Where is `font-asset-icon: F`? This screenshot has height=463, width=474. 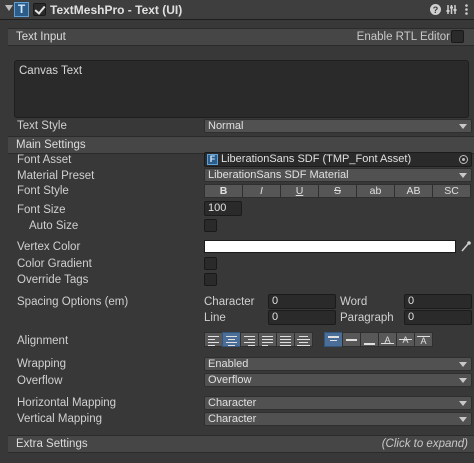 font-asset-icon: F is located at coordinates (212, 159).